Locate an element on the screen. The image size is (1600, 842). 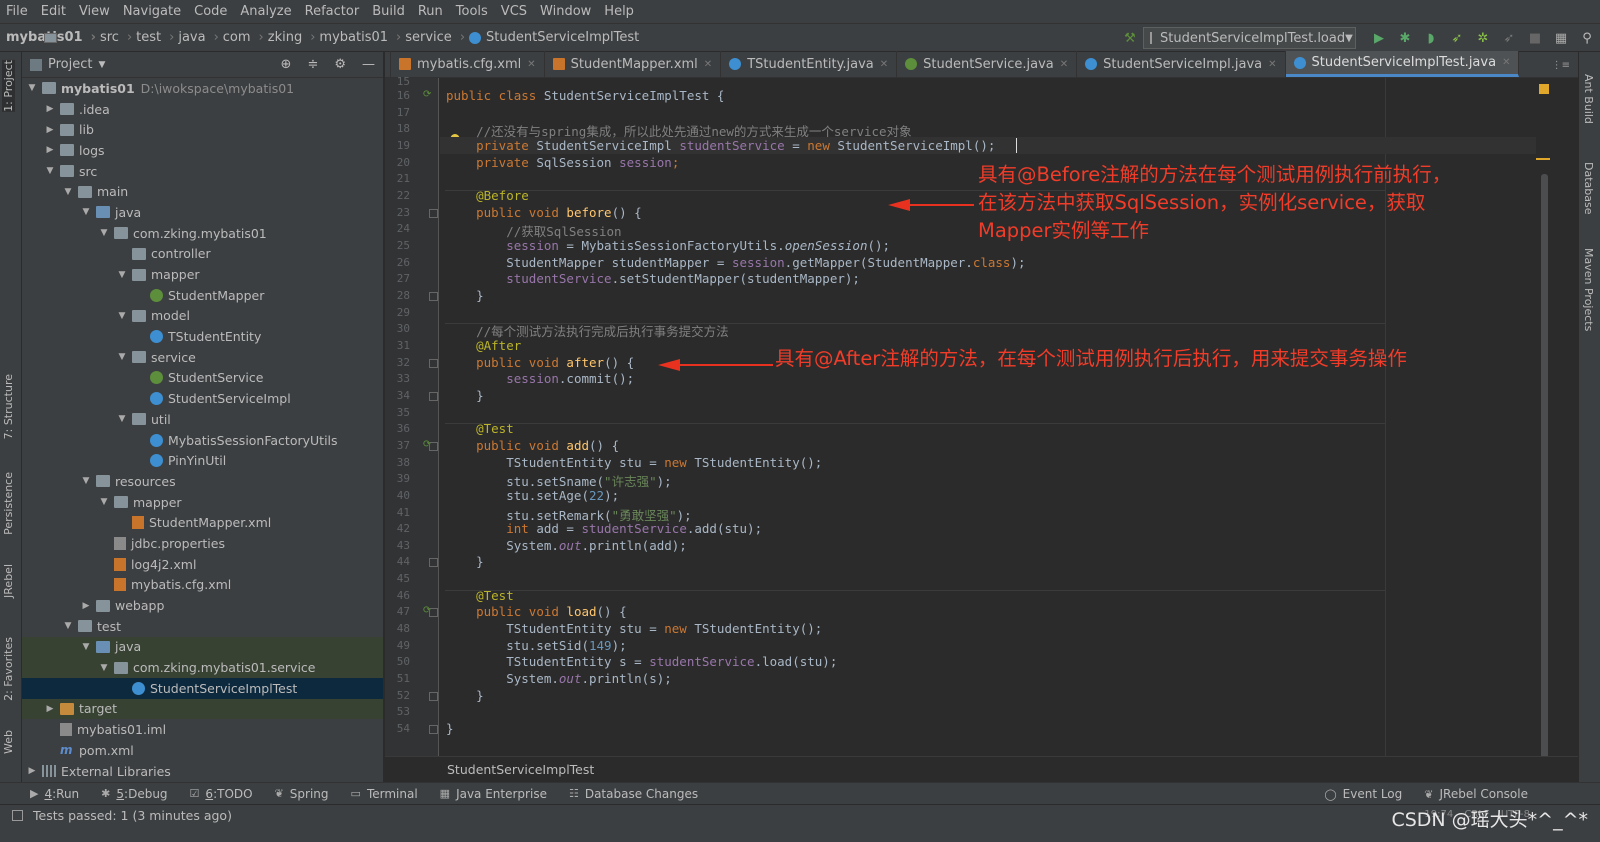
menu-window: Window is located at coordinates (565, 11).